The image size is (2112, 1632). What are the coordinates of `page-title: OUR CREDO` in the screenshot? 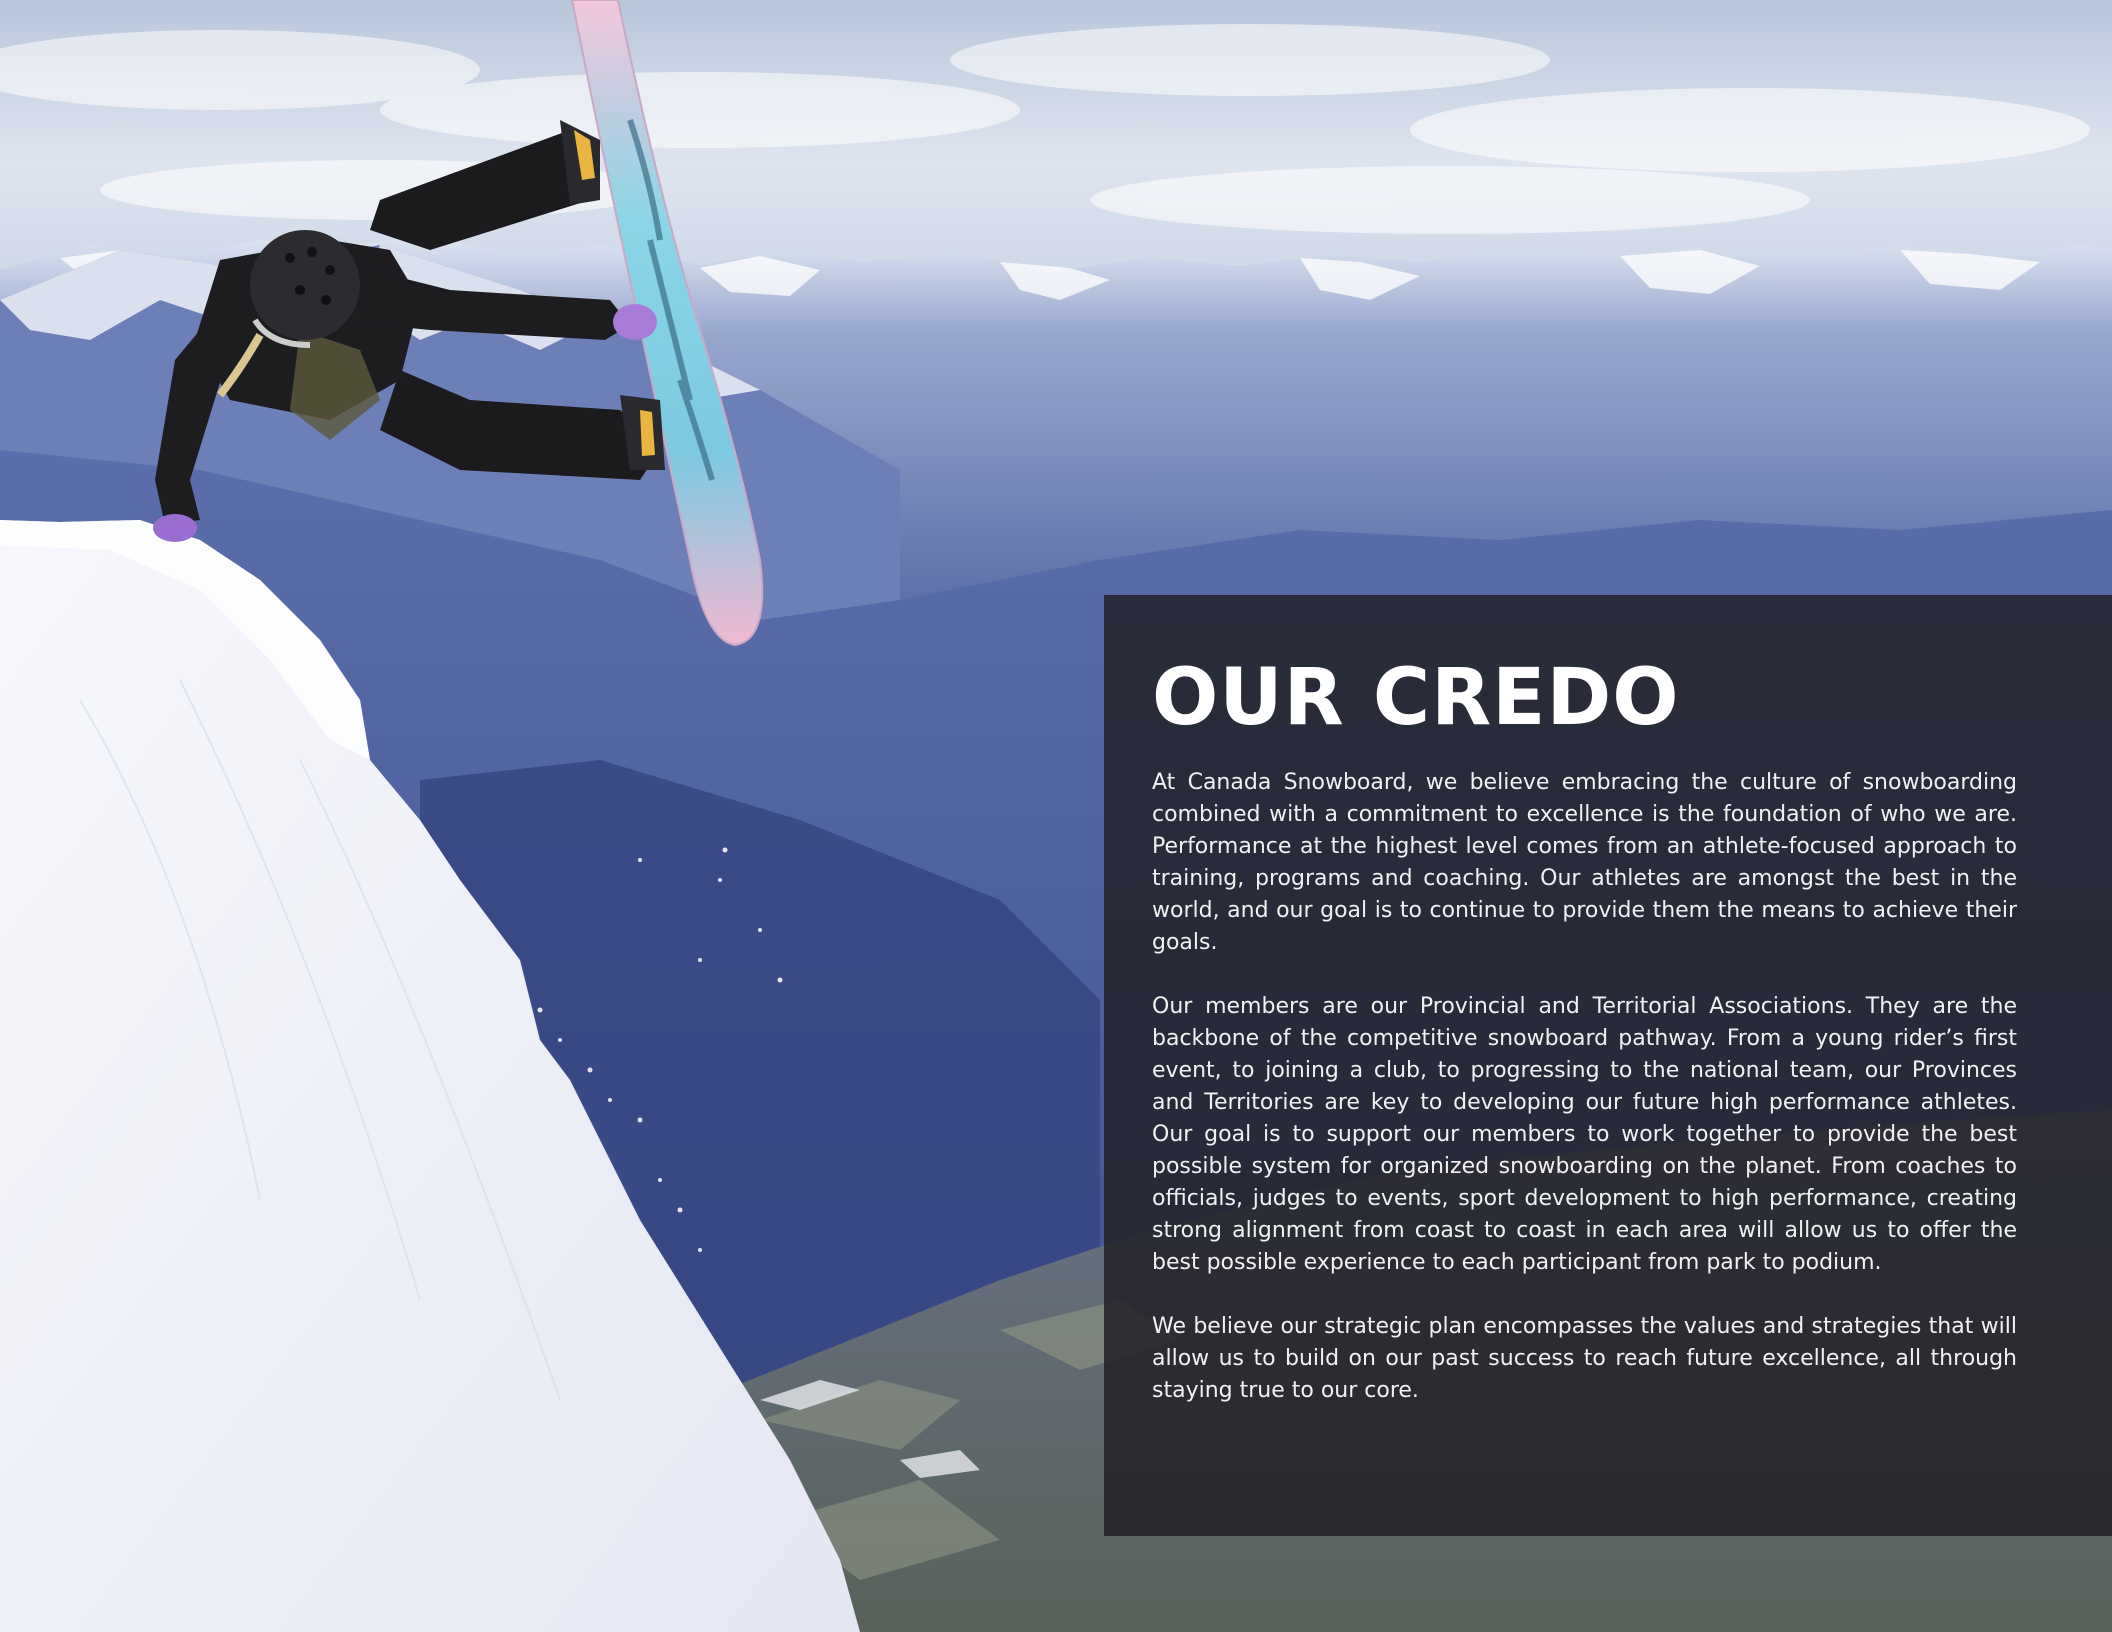 It's located at (1416, 698).